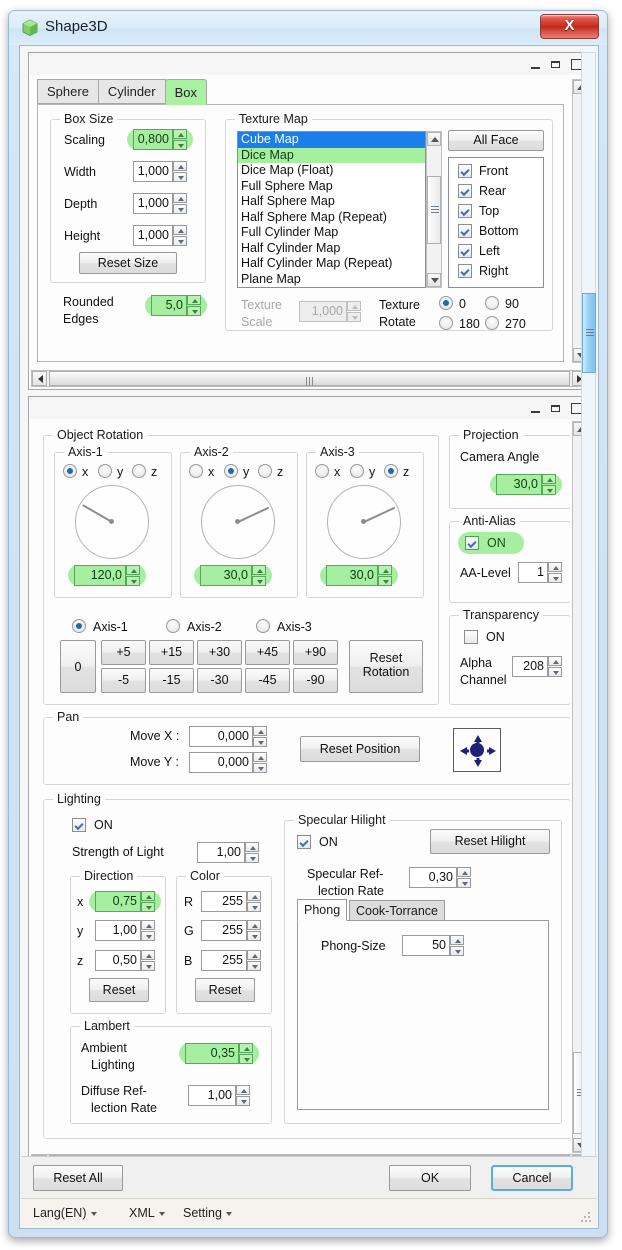 Image resolution: width=622 pixels, height=1250 pixels. I want to click on rotation-plus-45-button: +45, so click(267, 652).